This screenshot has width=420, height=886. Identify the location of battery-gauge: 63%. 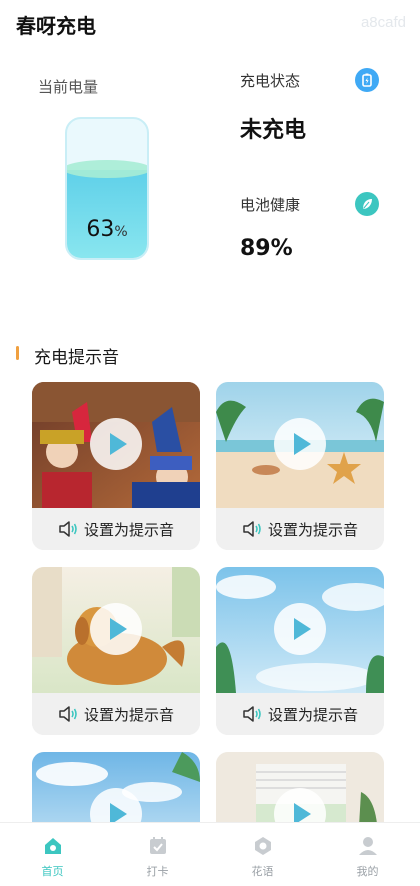
(107, 188).